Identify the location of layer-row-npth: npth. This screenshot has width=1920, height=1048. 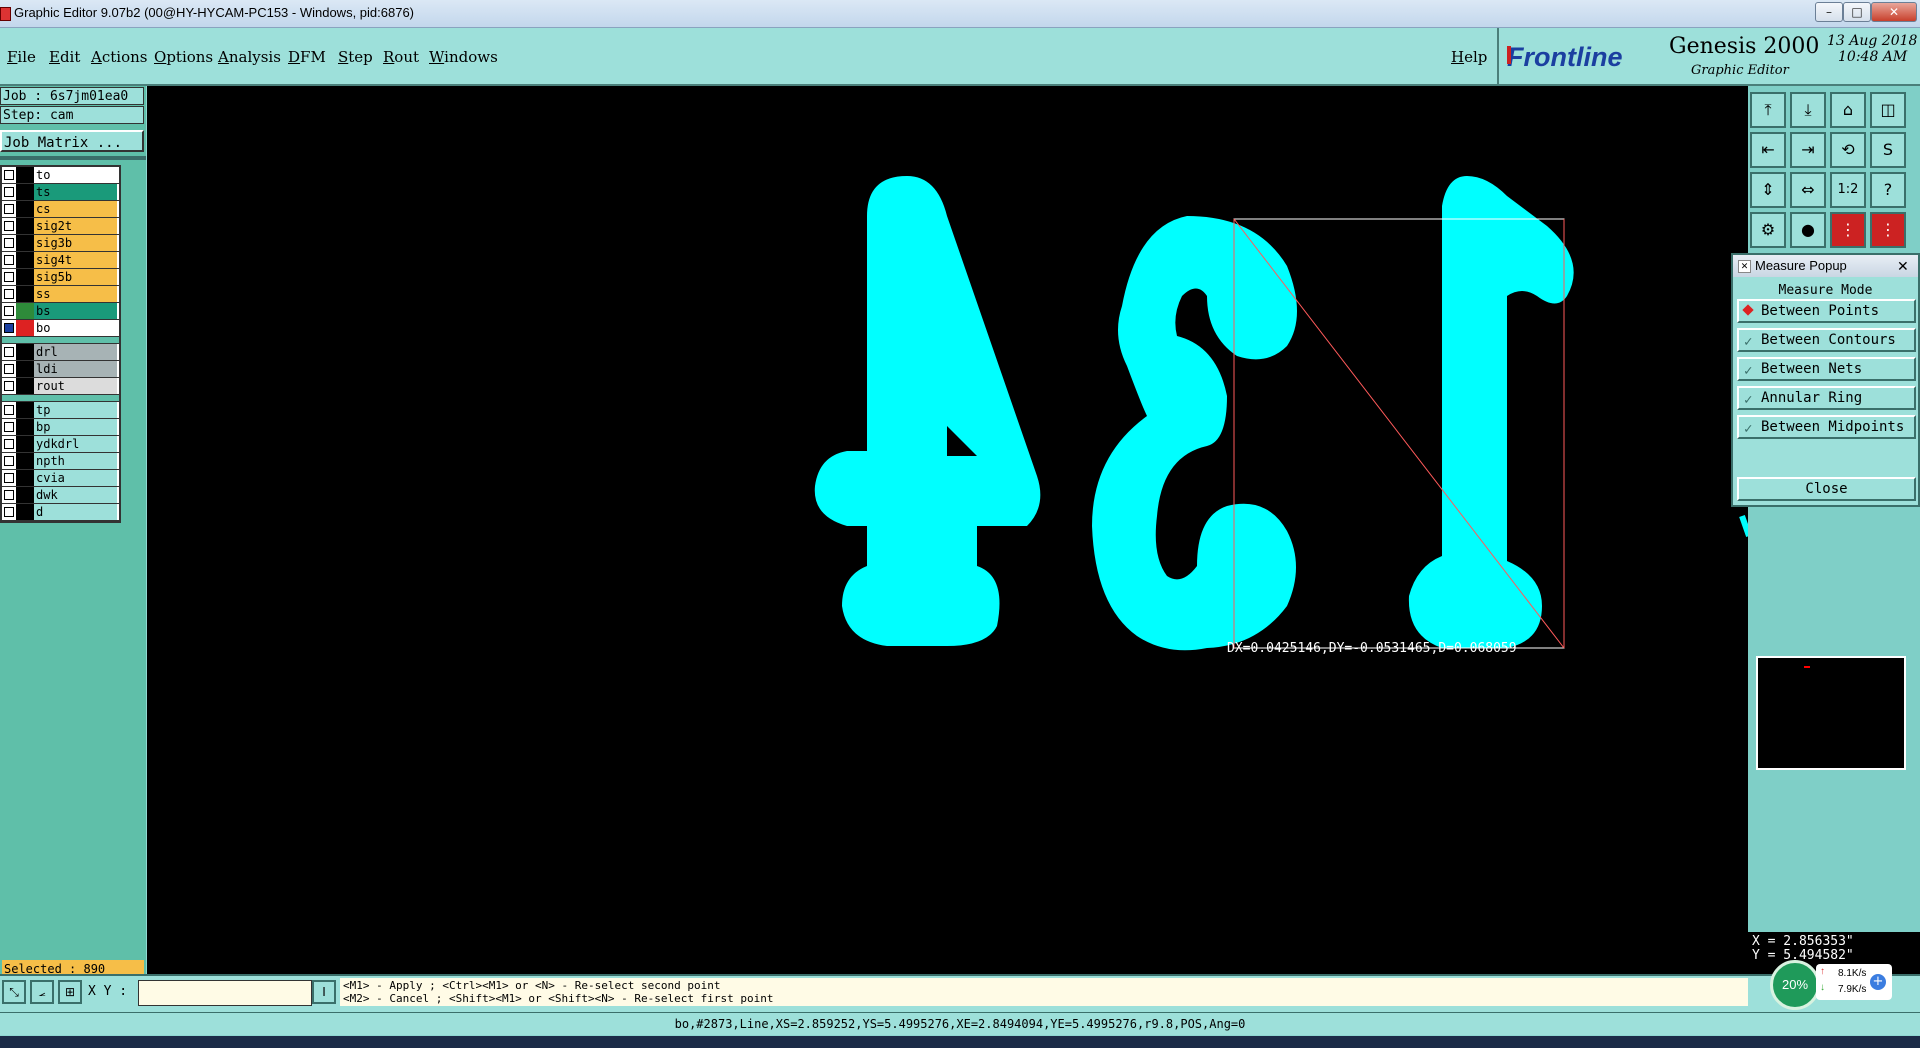
(60, 461).